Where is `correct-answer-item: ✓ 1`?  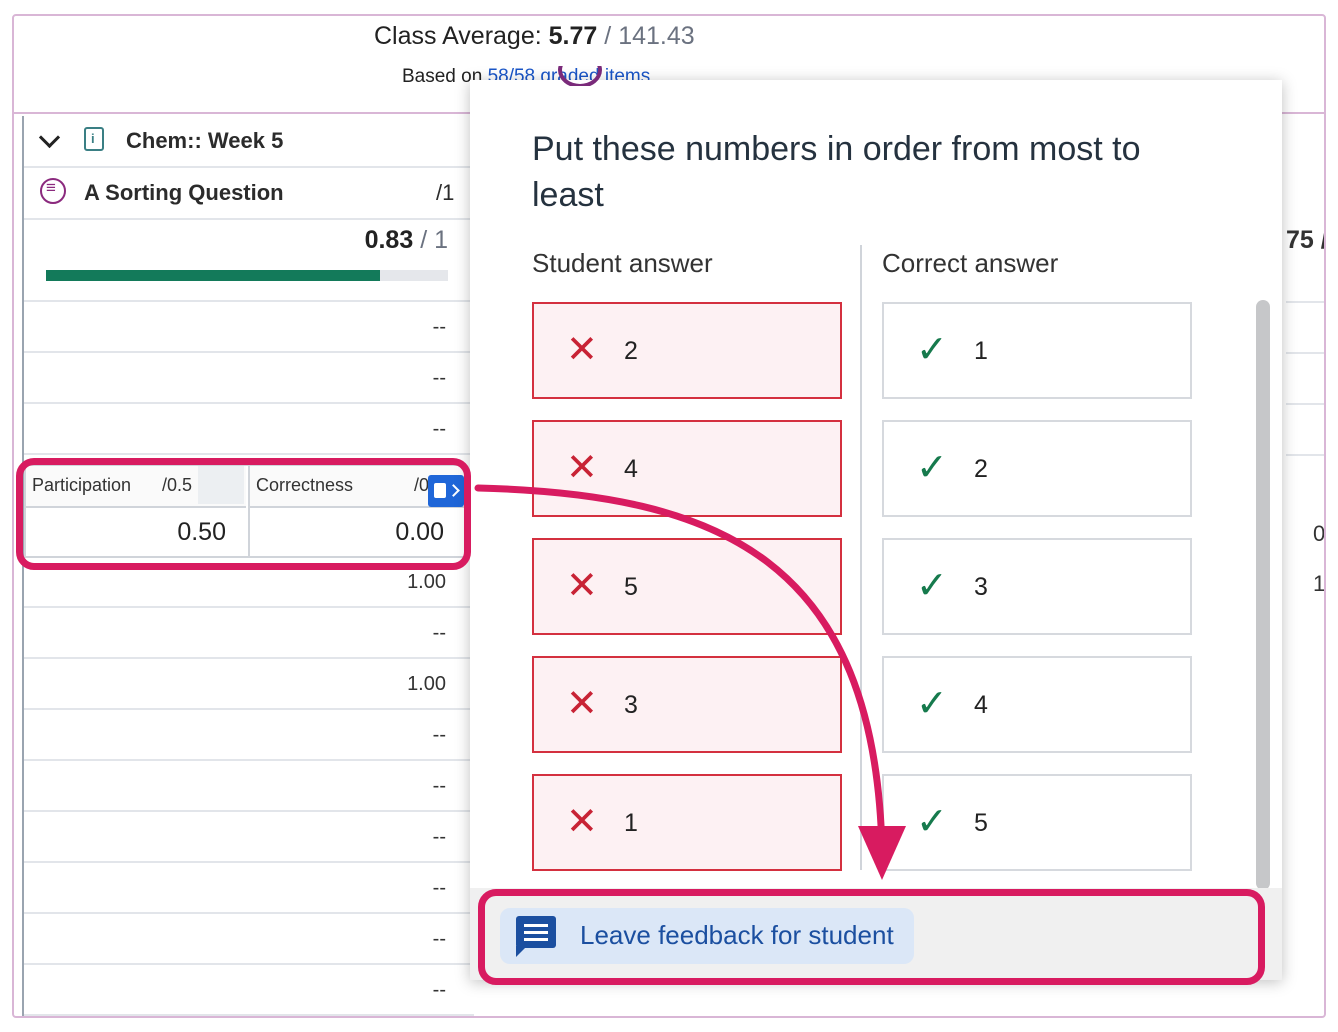
correct-answer-item: ✓ 1 is located at coordinates (1037, 350).